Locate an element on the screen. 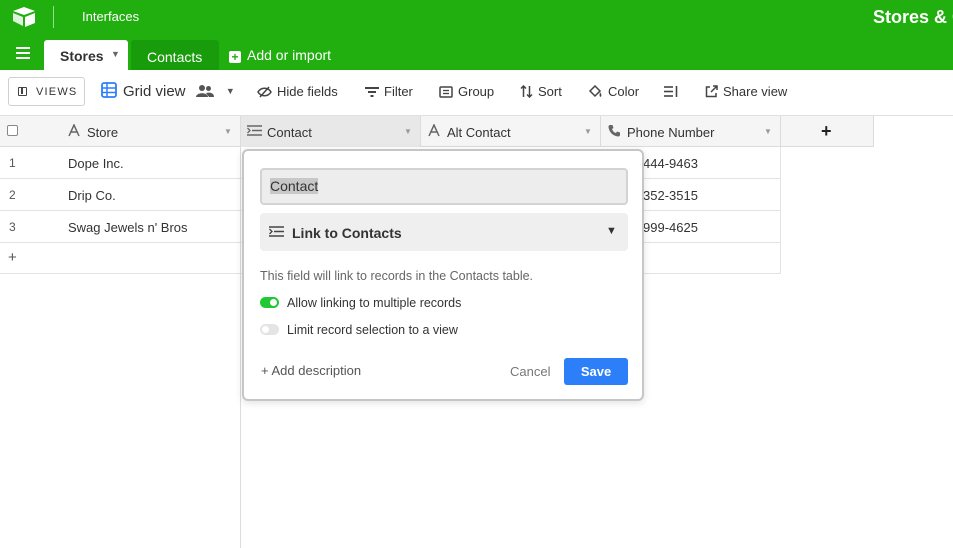  hide-fields-label: Hide fields is located at coordinates (307, 91).